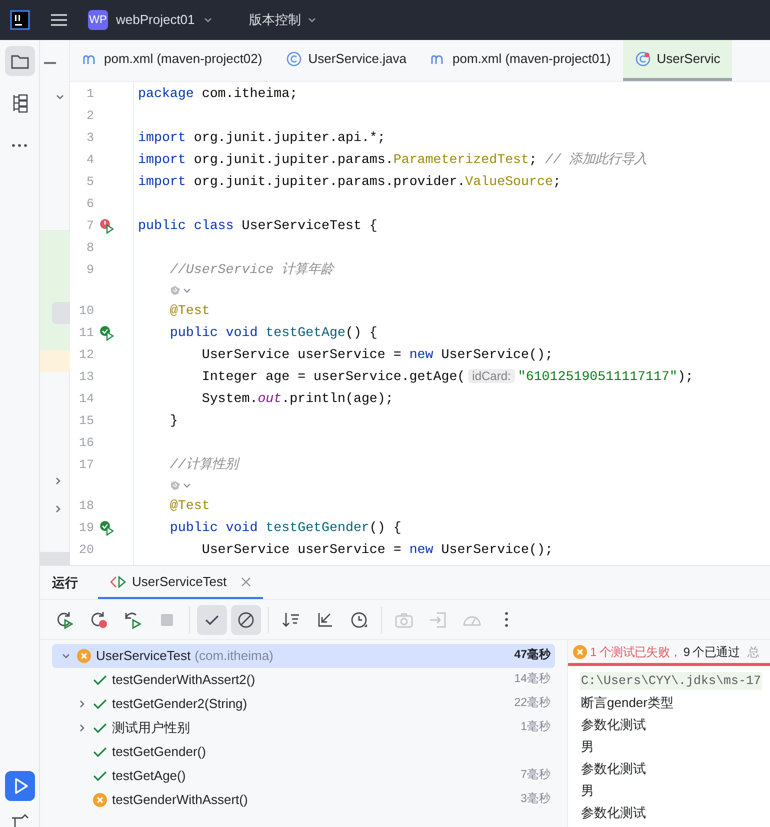 Image resolution: width=770 pixels, height=827 pixels. I want to click on line-number: 17, so click(86, 465).